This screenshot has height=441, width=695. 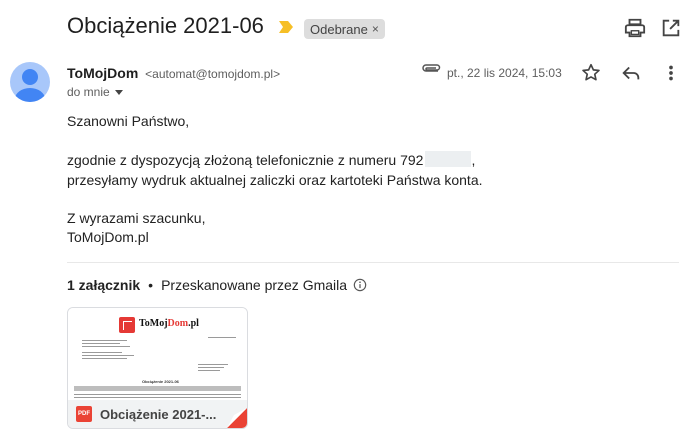 What do you see at coordinates (286, 27) in the screenshot?
I see `importance-marker-icon` at bounding box center [286, 27].